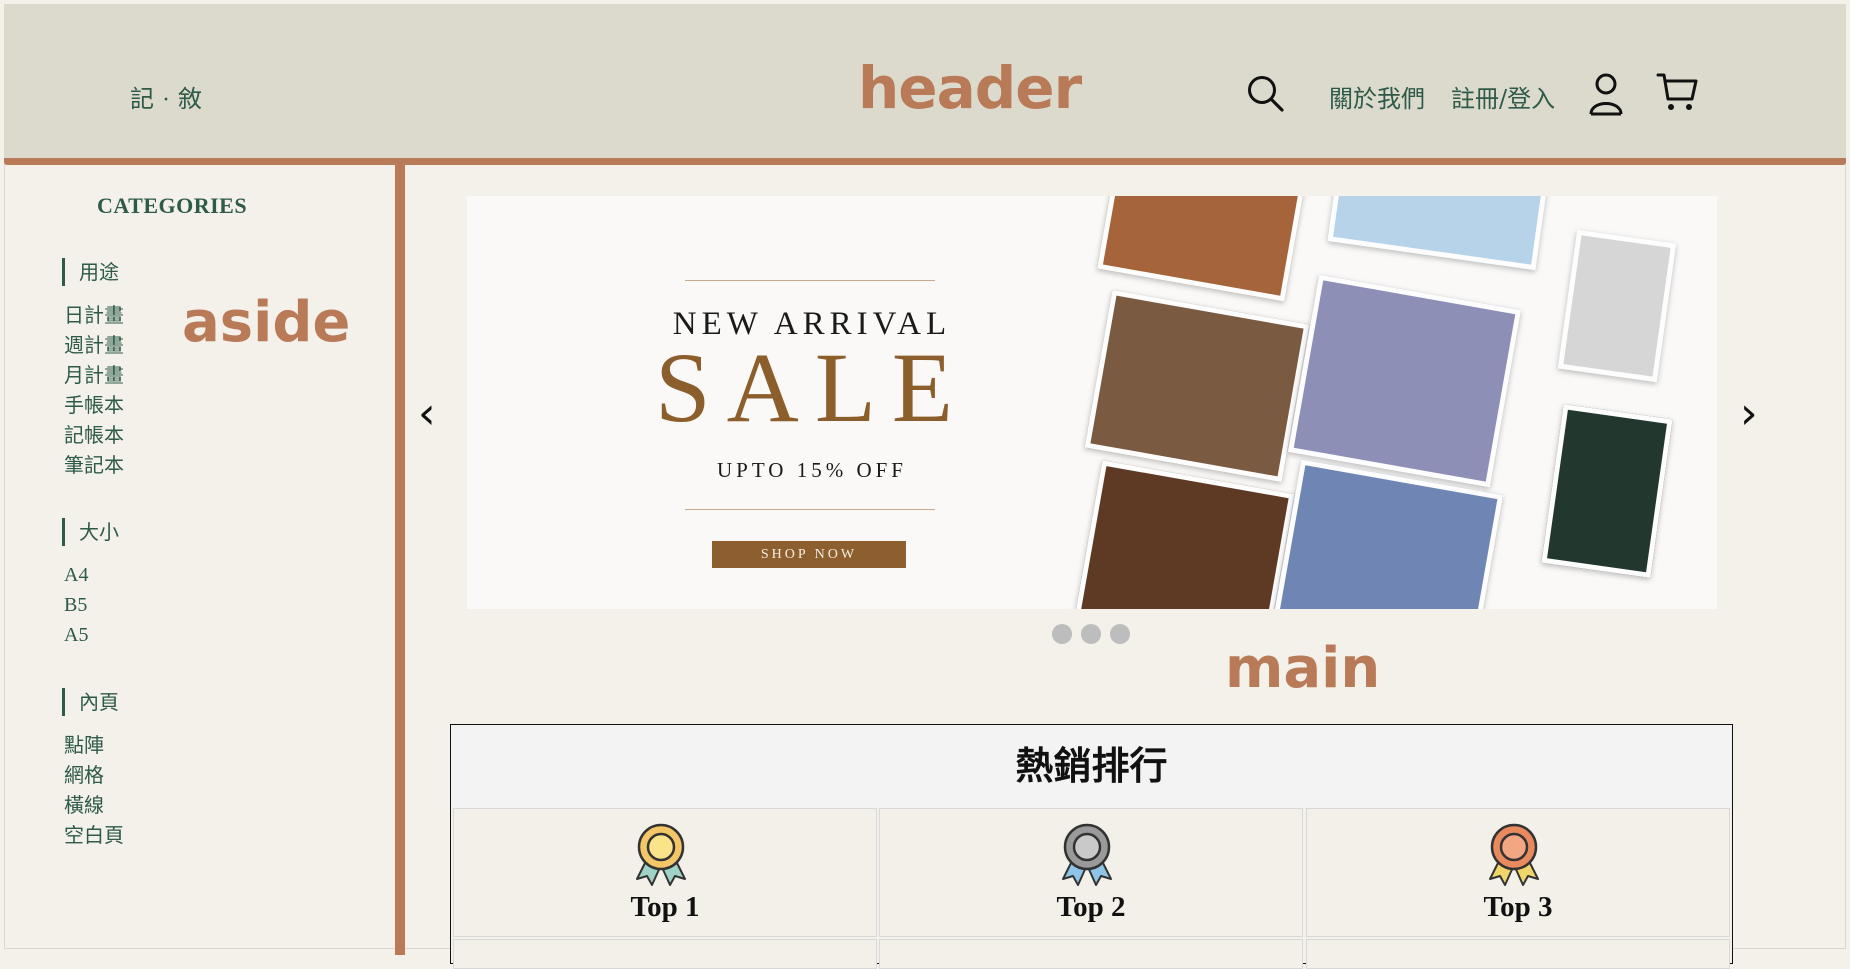 This screenshot has height=969, width=1850. I want to click on category-item: 點陣, so click(84, 745).